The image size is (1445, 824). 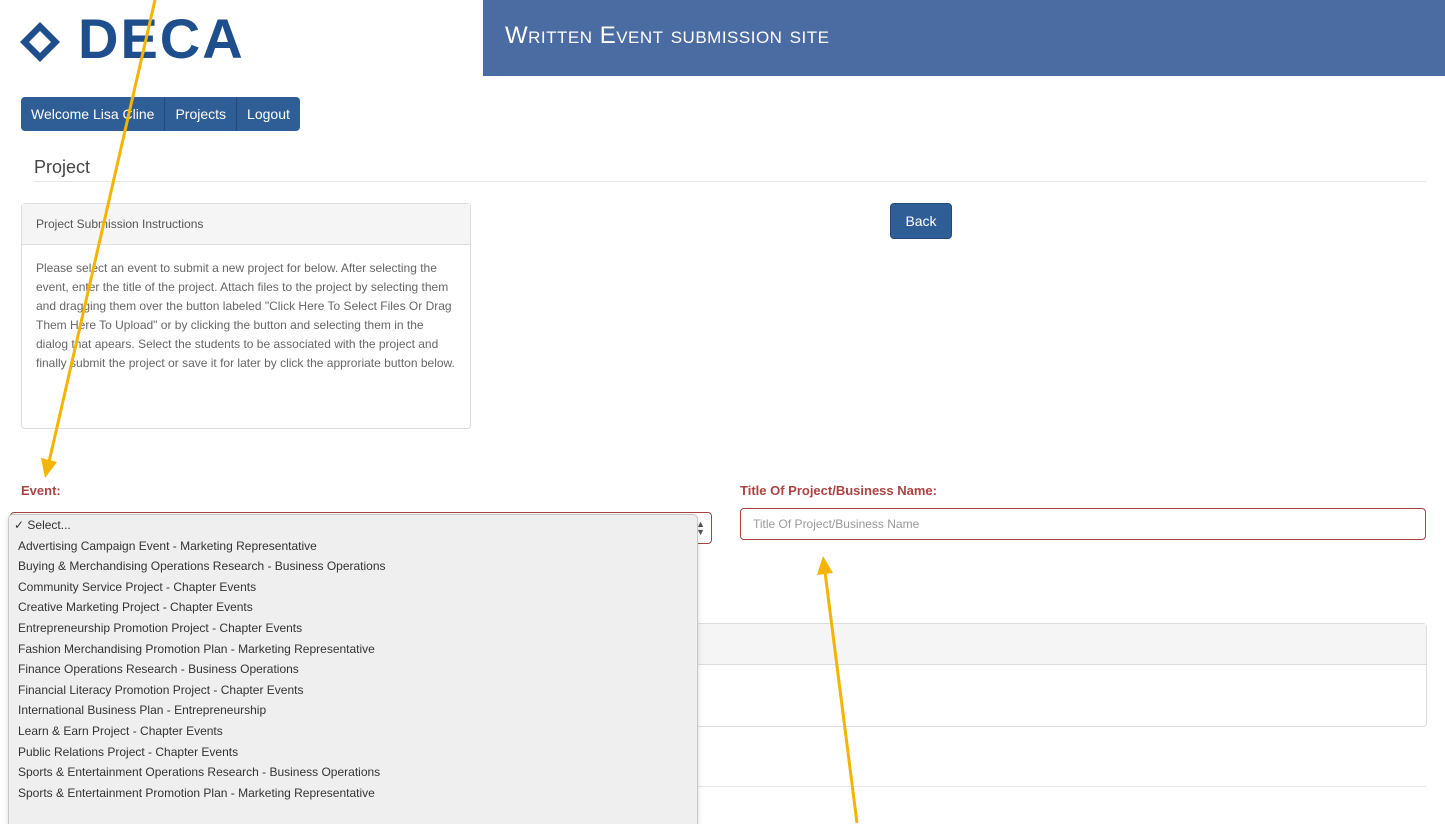 What do you see at coordinates (1083, 524) in the screenshot?
I see `title-input` at bounding box center [1083, 524].